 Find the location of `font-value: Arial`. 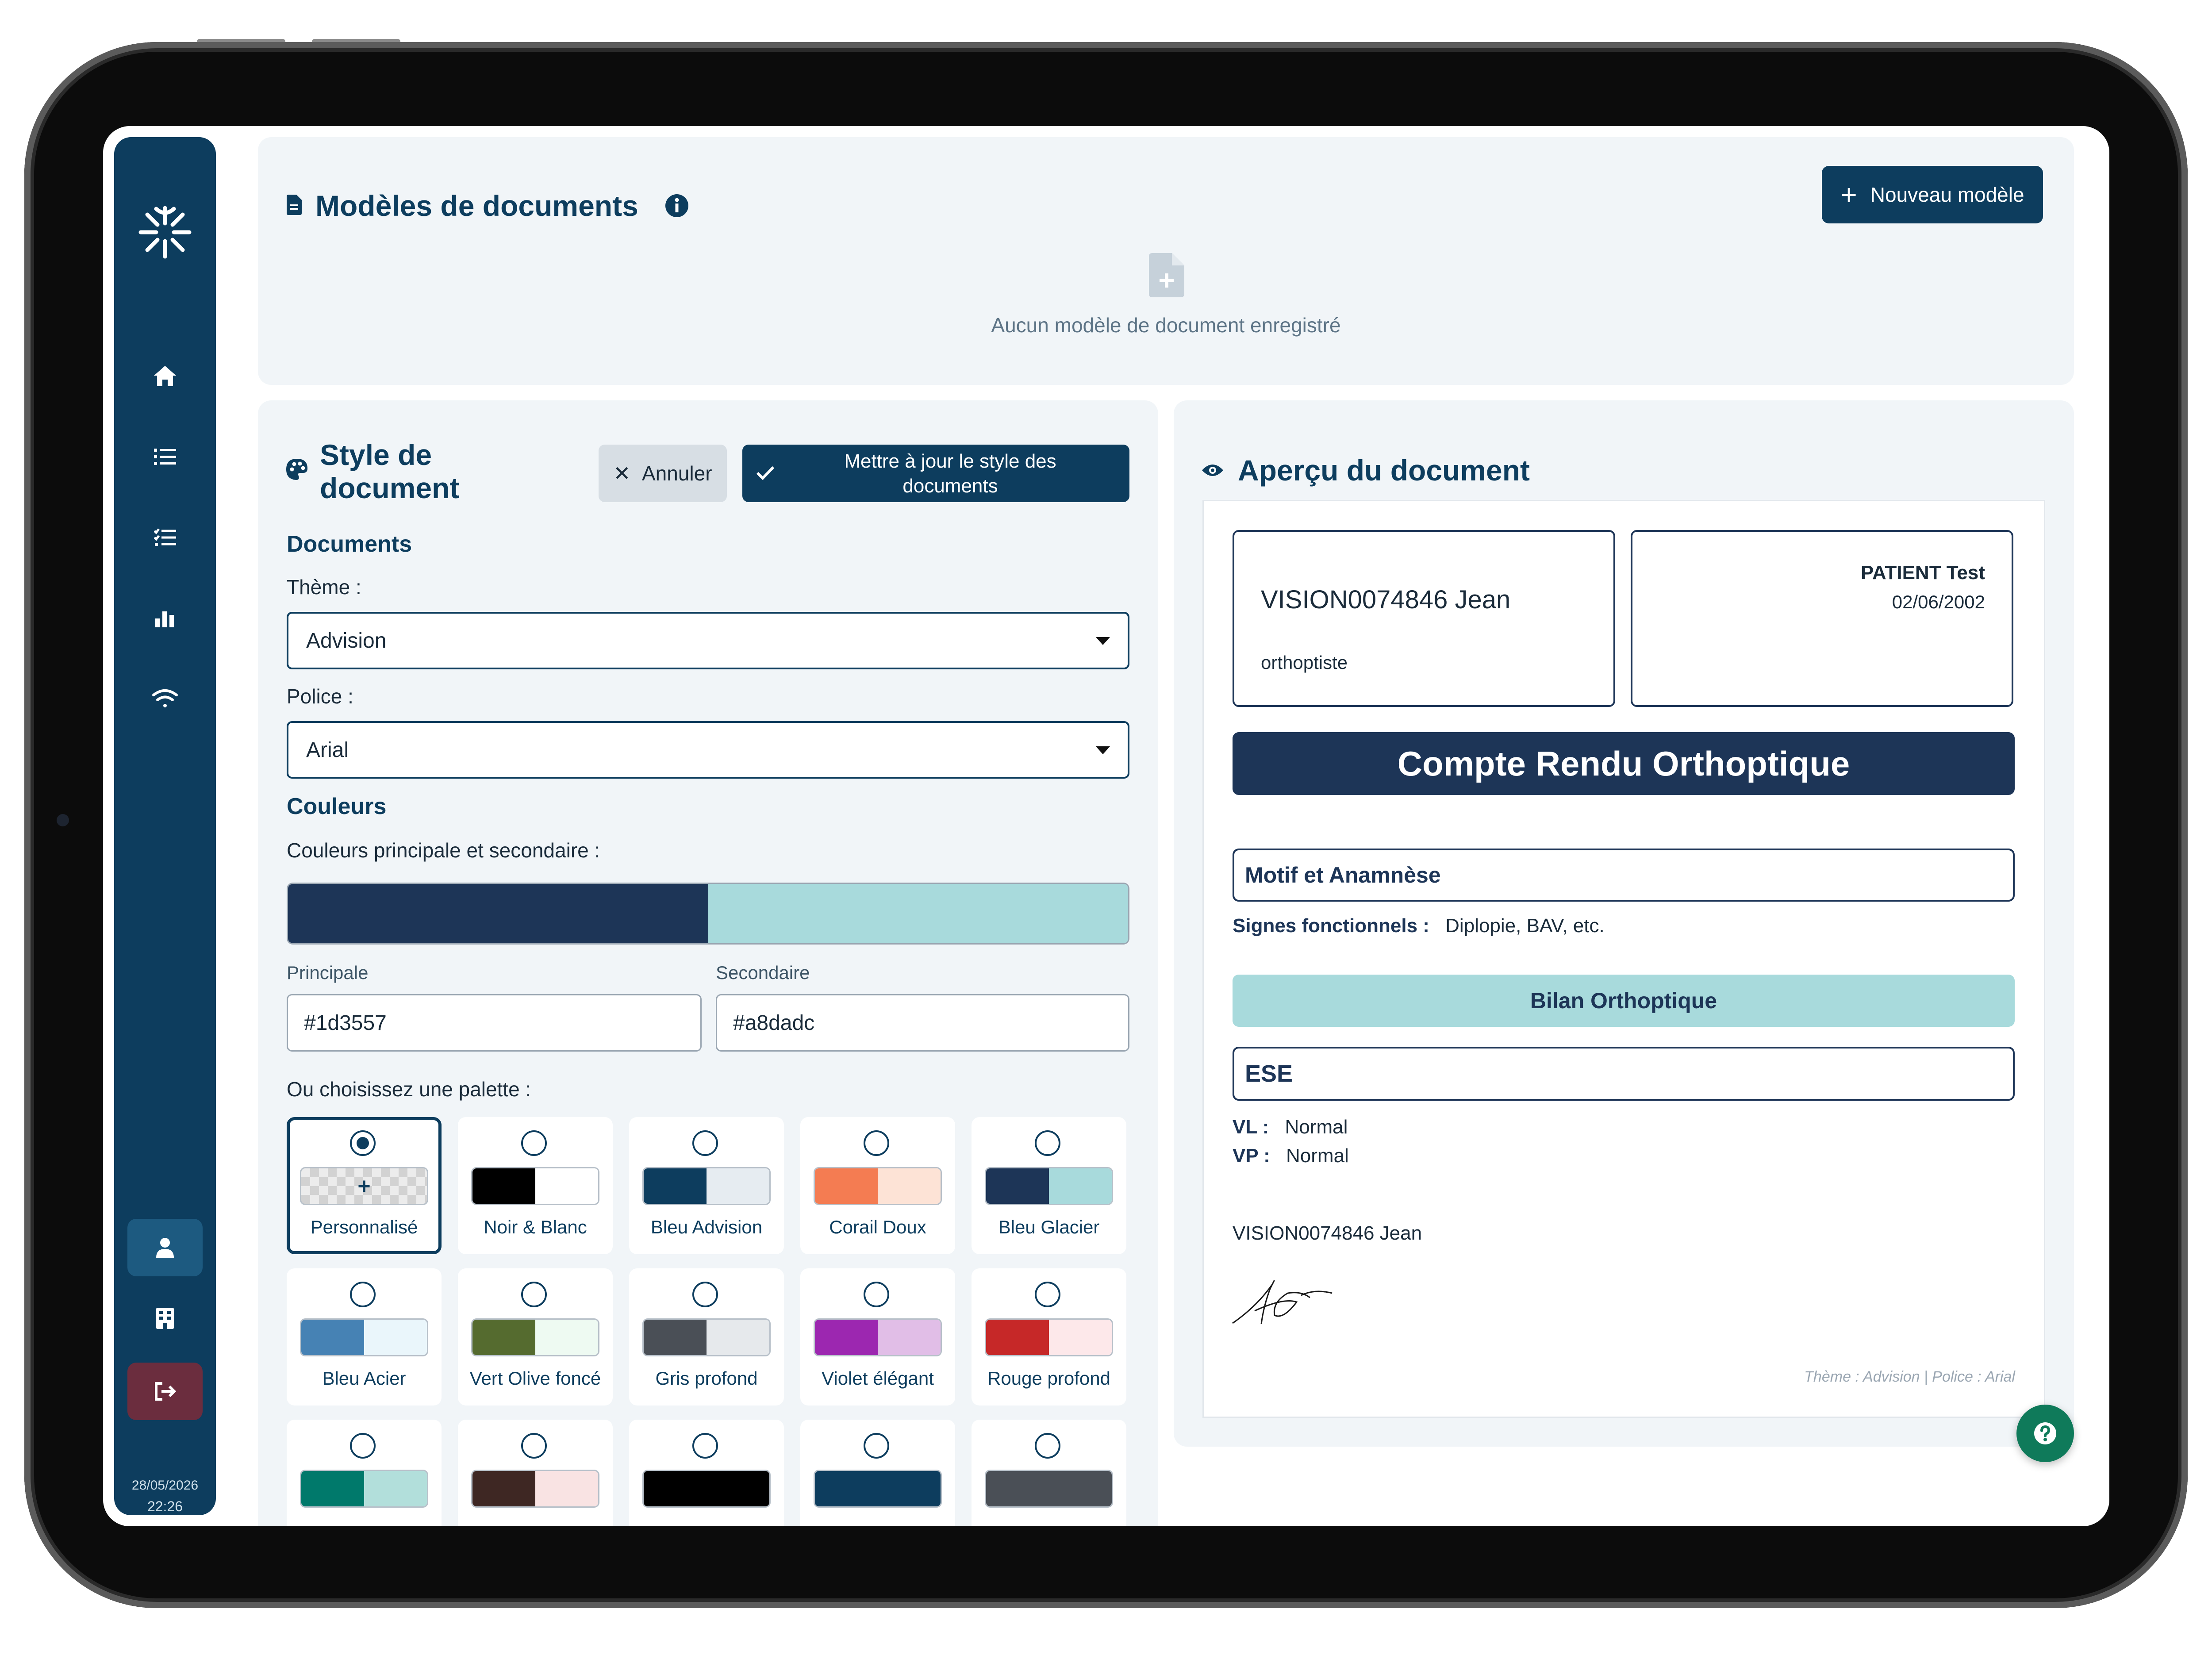

font-value: Arial is located at coordinates (328, 750).